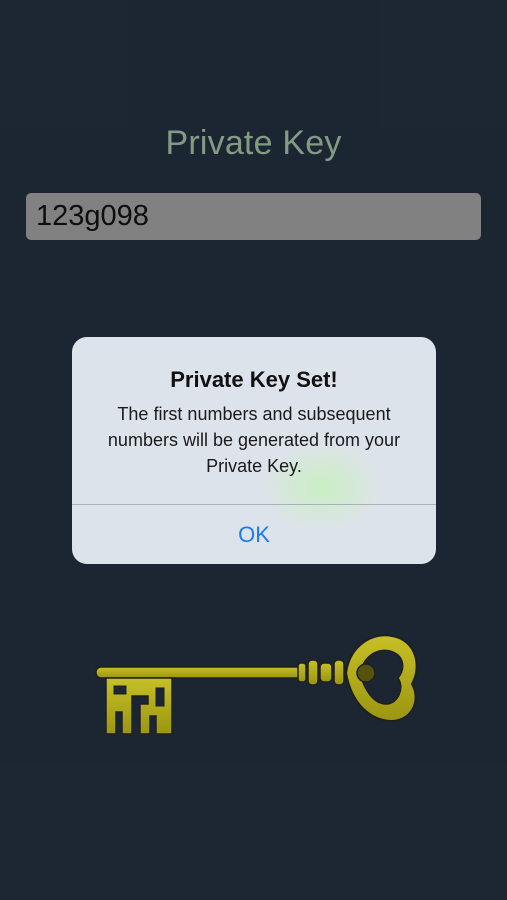 This screenshot has height=900, width=507. What do you see at coordinates (254, 379) in the screenshot?
I see `alert-title: Private Key Set!` at bounding box center [254, 379].